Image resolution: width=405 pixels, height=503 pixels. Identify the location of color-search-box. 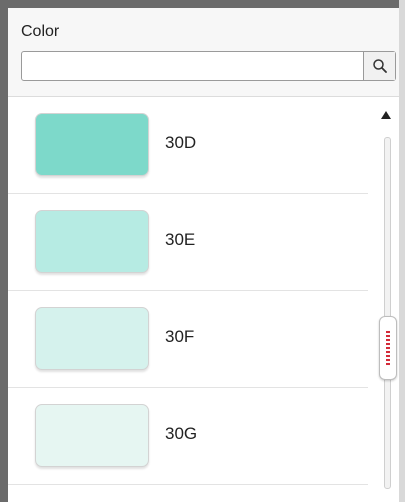
(208, 66).